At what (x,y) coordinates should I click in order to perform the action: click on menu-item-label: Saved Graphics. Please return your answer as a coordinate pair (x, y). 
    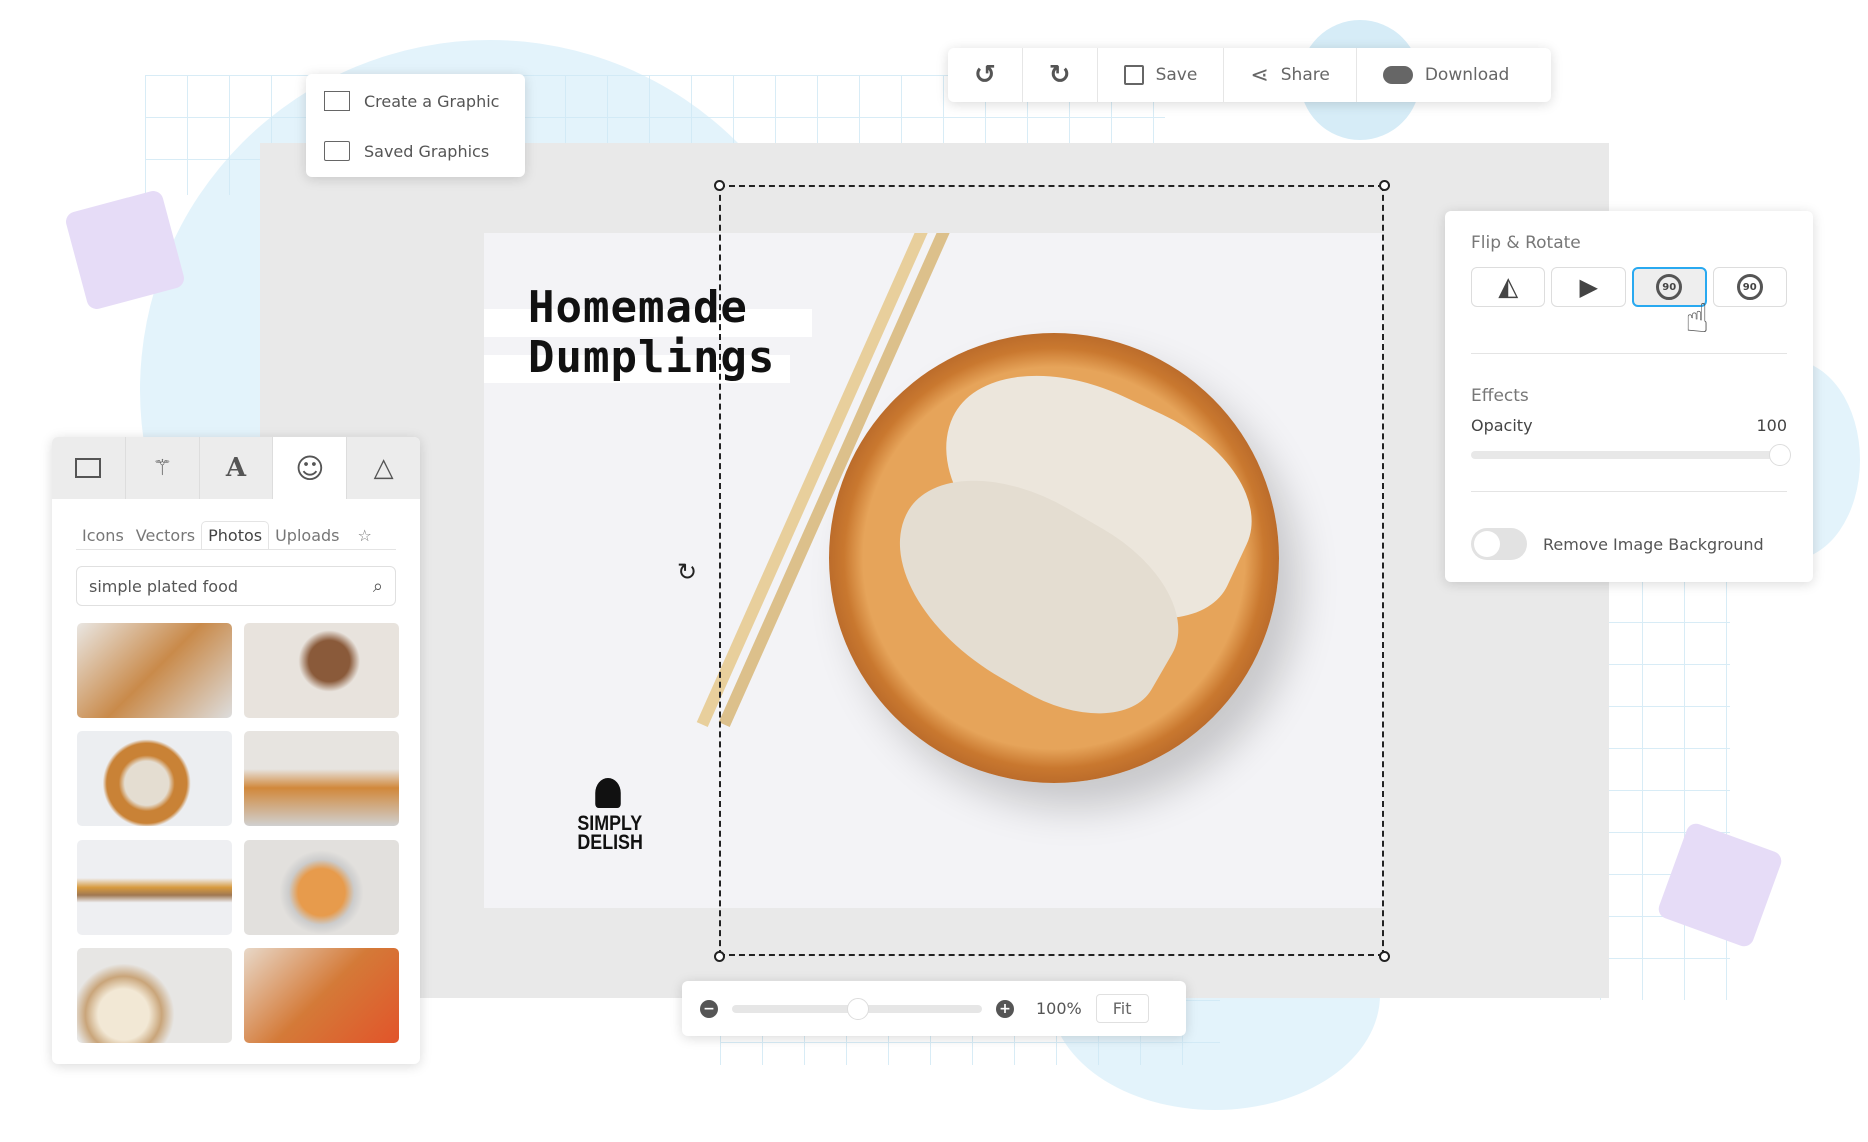
    Looking at the image, I should click on (427, 151).